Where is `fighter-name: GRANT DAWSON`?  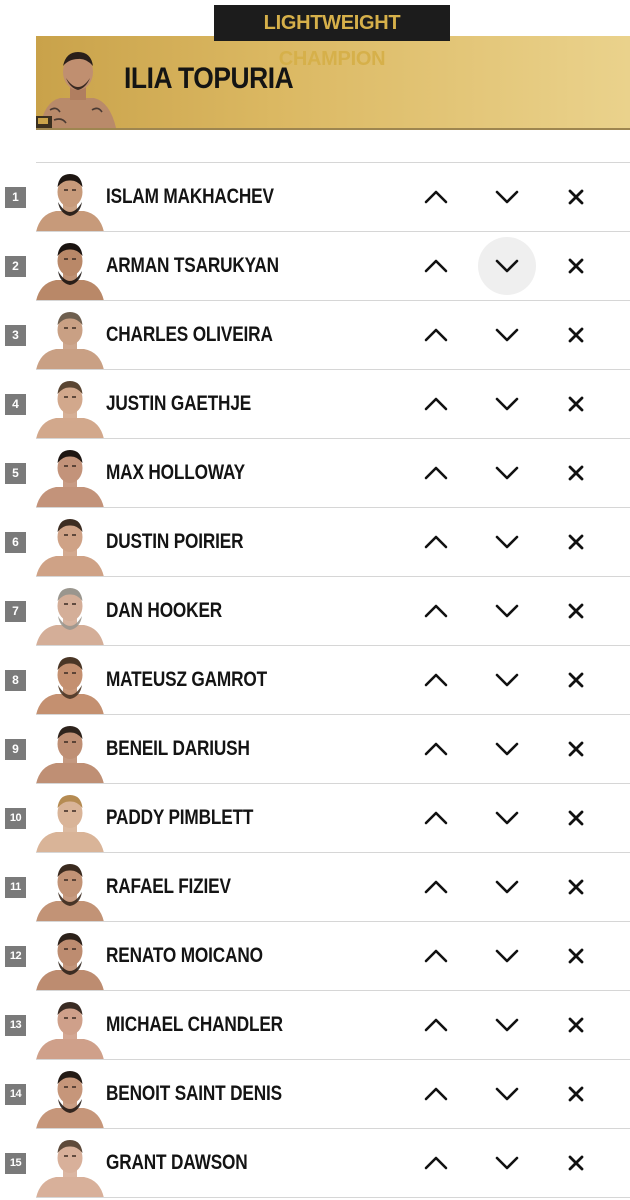 fighter-name: GRANT DAWSON is located at coordinates (177, 1163).